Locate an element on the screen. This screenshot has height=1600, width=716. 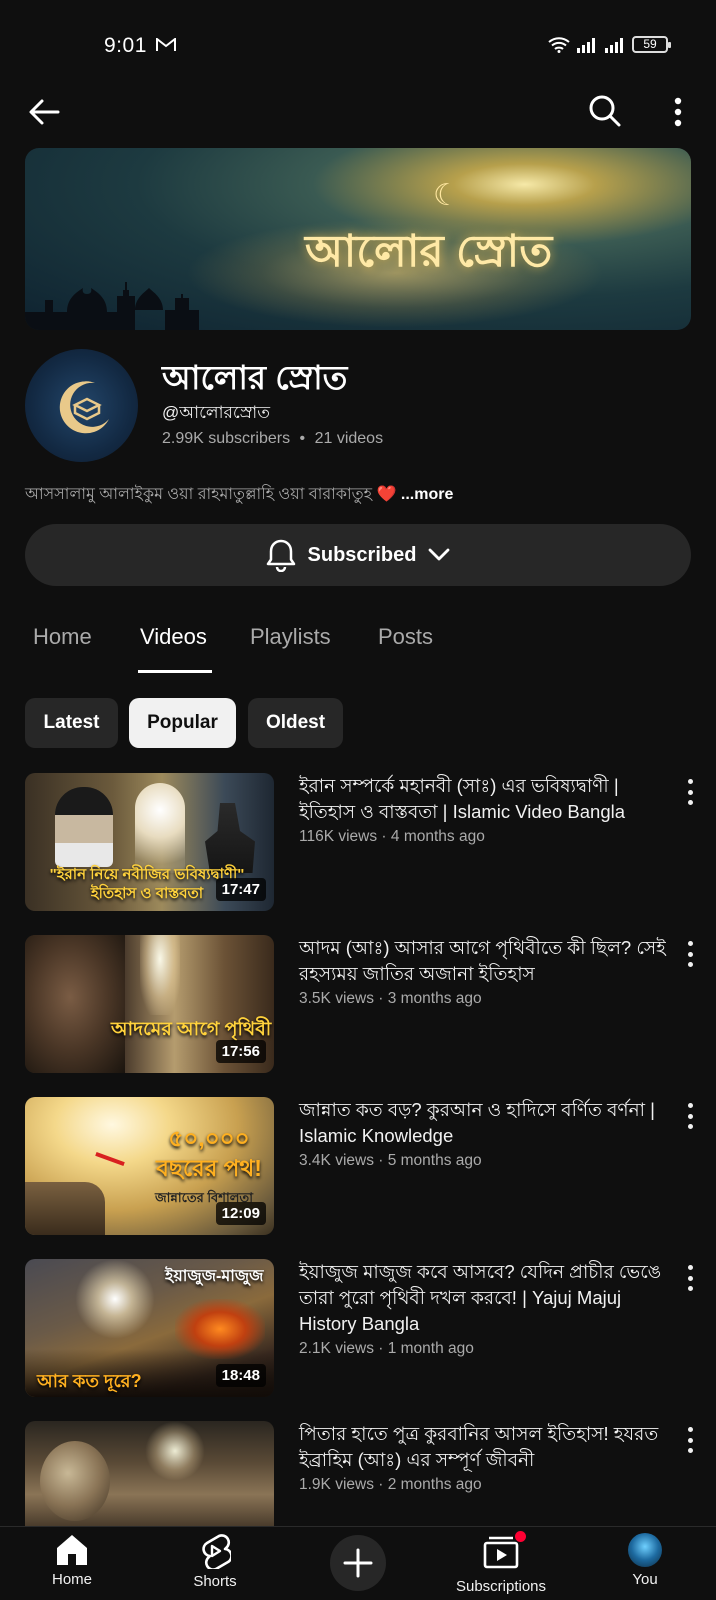
bottom-navigation: Home Shorts Subscriptions You is located at coordinates (358, 1563).